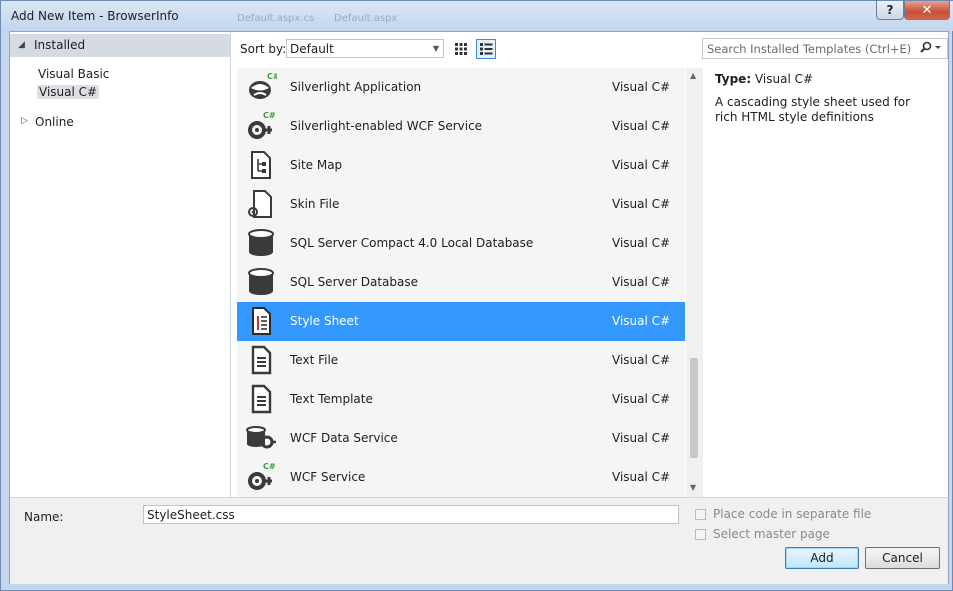 Image resolution: width=953 pixels, height=591 pixels. I want to click on name-label: Name:, so click(44, 517).